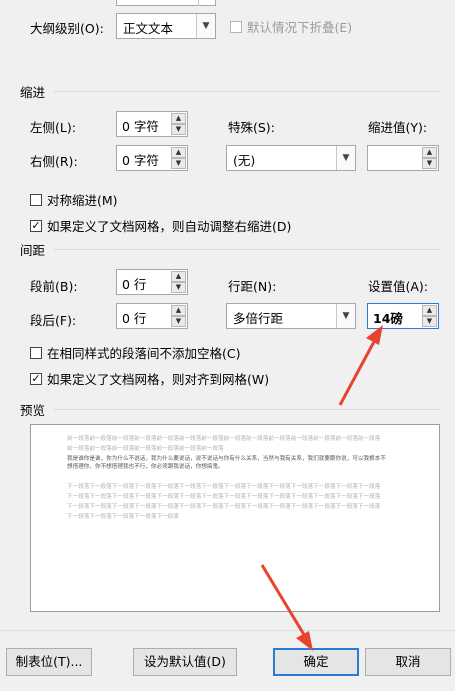 This screenshot has width=455, height=691. I want to click on mirror-indent-checkbox: 对称缩进(M), so click(74, 199).